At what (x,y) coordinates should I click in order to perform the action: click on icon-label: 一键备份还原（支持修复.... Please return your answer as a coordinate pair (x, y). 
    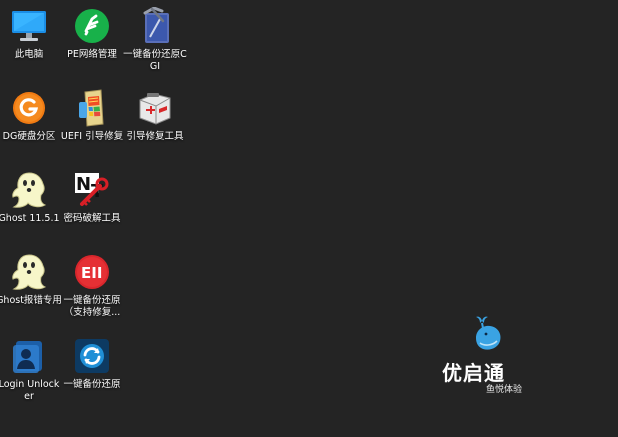
    Looking at the image, I should click on (92, 306).